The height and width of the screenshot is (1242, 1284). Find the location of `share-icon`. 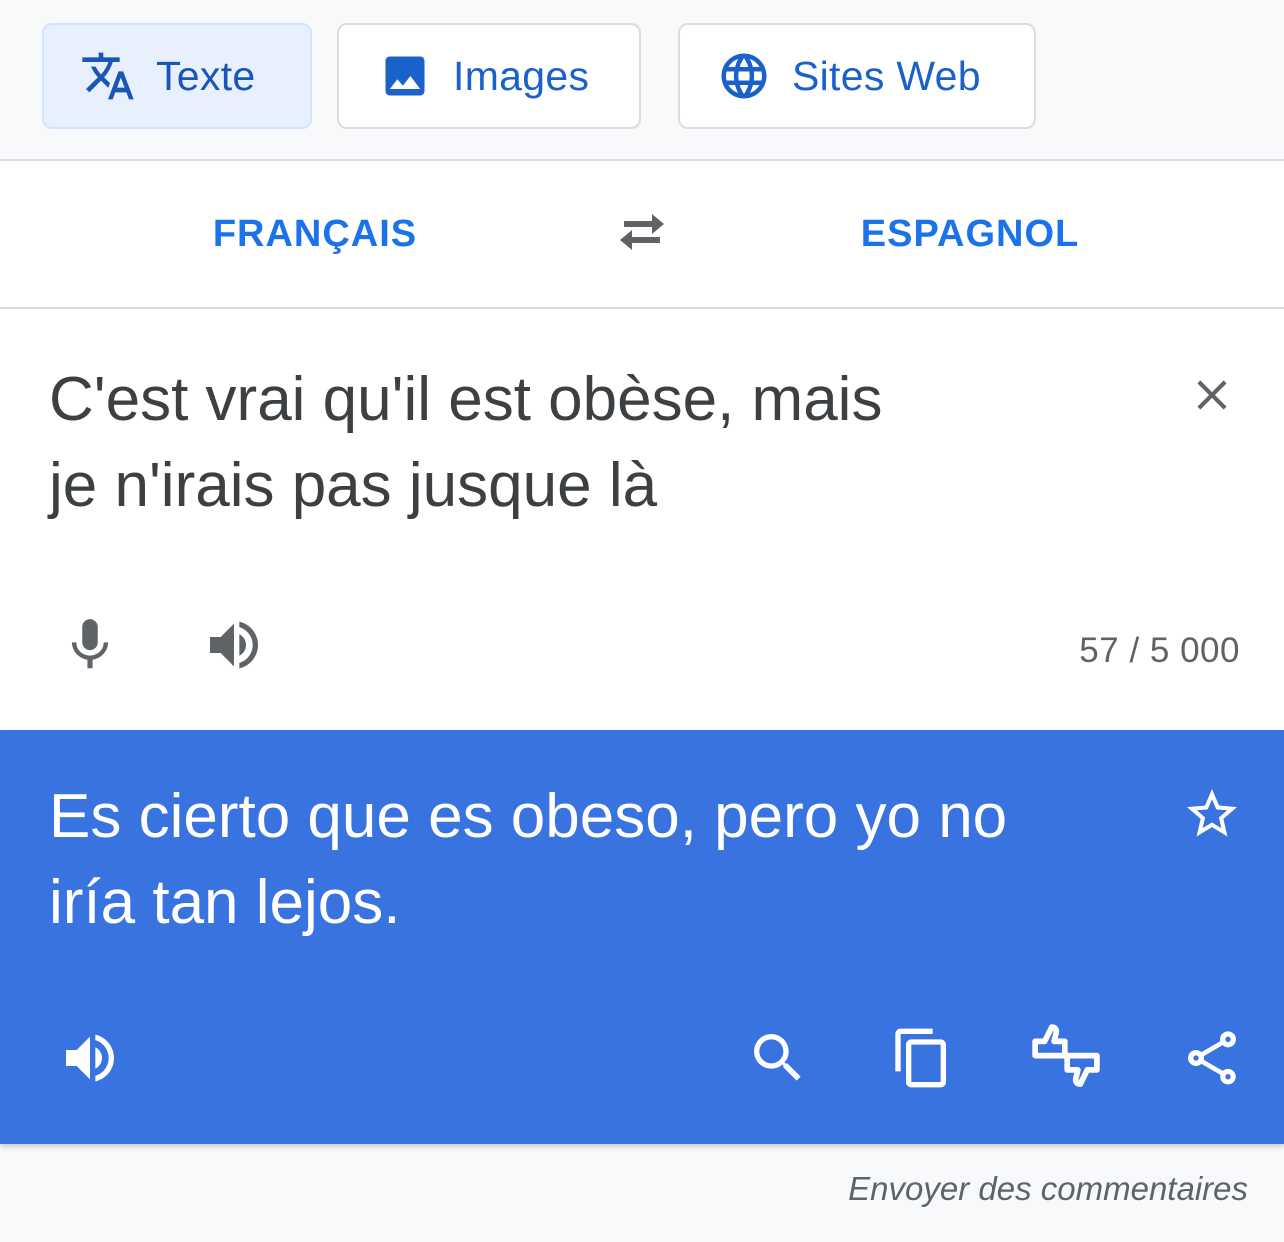

share-icon is located at coordinates (1212, 1060).